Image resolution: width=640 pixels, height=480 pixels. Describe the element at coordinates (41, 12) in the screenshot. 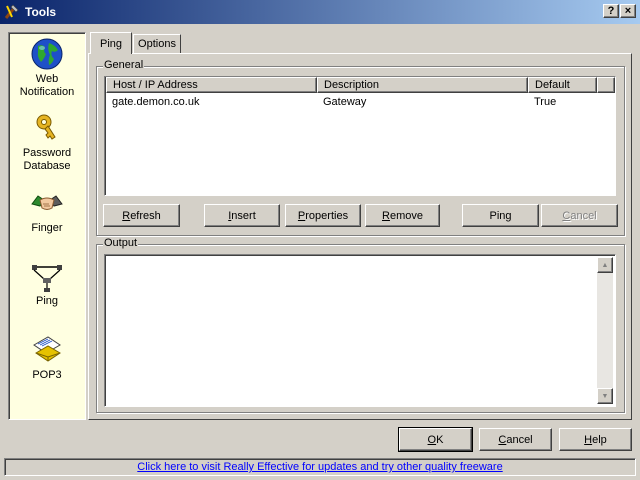

I see `window-title: Tools` at that location.